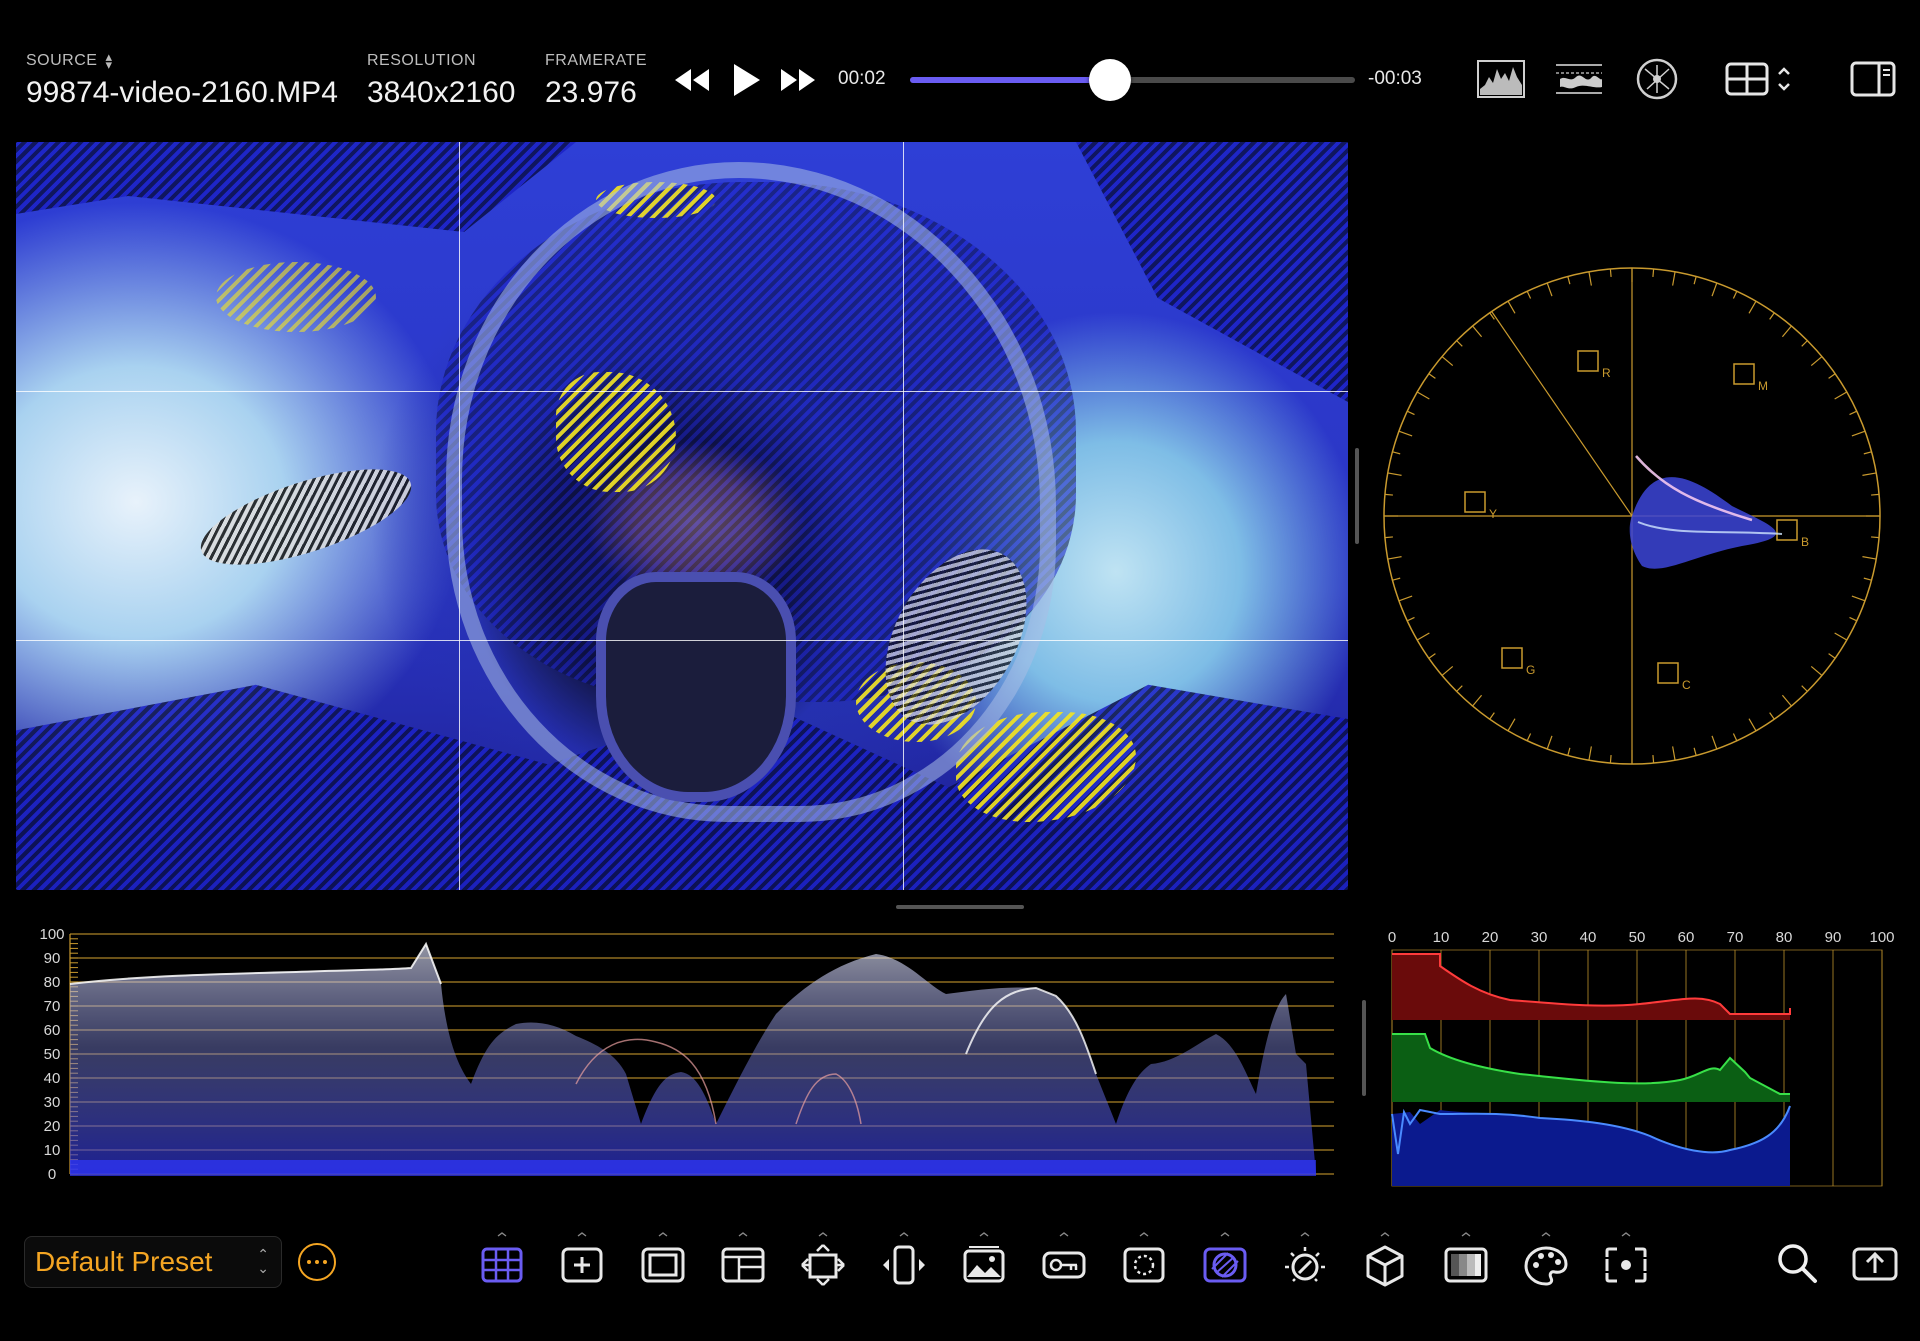 The height and width of the screenshot is (1341, 1920). I want to click on vectorscope-target-label: C, so click(1686, 685).